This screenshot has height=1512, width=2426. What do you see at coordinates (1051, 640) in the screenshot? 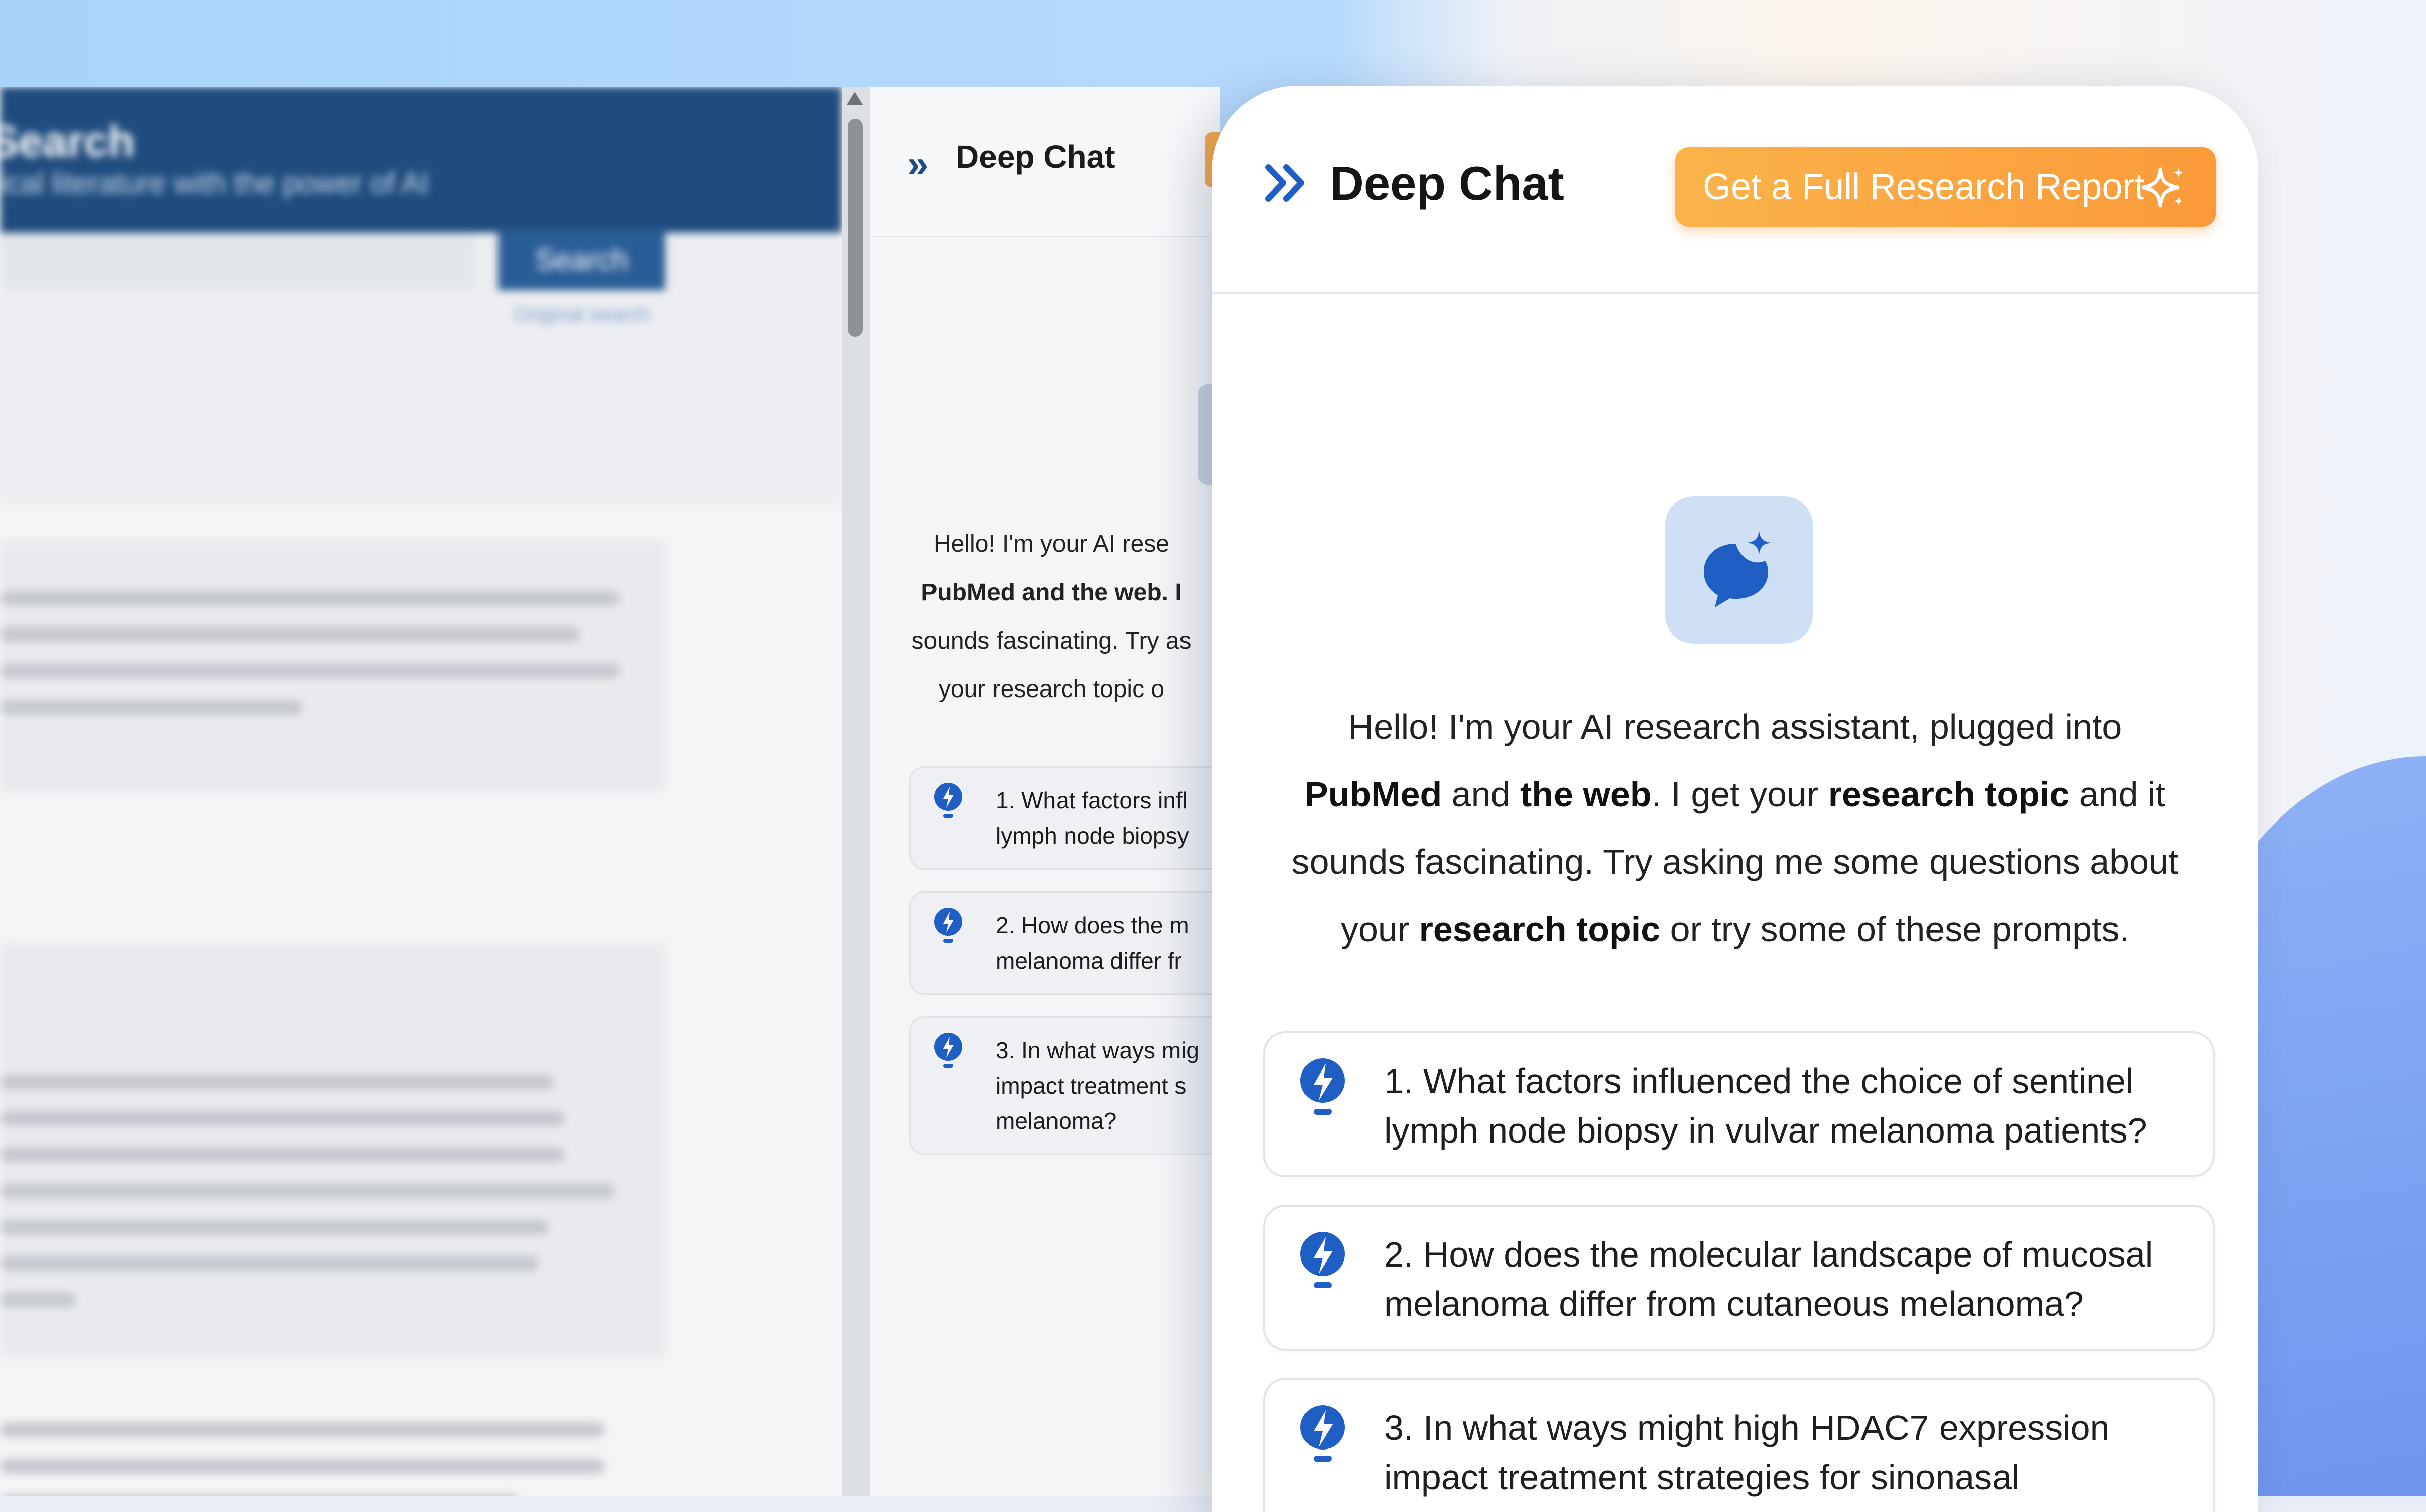
I see `greeting-line: sounds fascinating. Try as` at bounding box center [1051, 640].